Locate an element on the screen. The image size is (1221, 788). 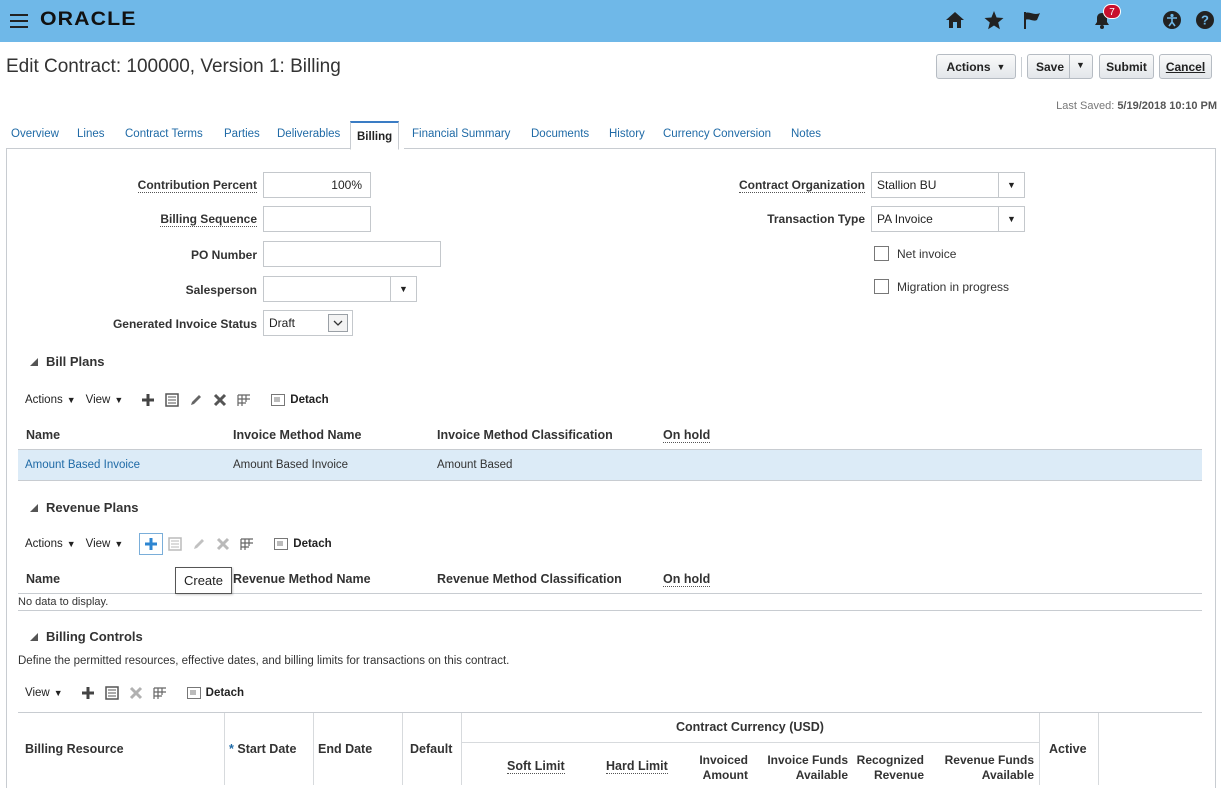
migration-checkbox-row: Migration in progress is located at coordinates (941, 286).